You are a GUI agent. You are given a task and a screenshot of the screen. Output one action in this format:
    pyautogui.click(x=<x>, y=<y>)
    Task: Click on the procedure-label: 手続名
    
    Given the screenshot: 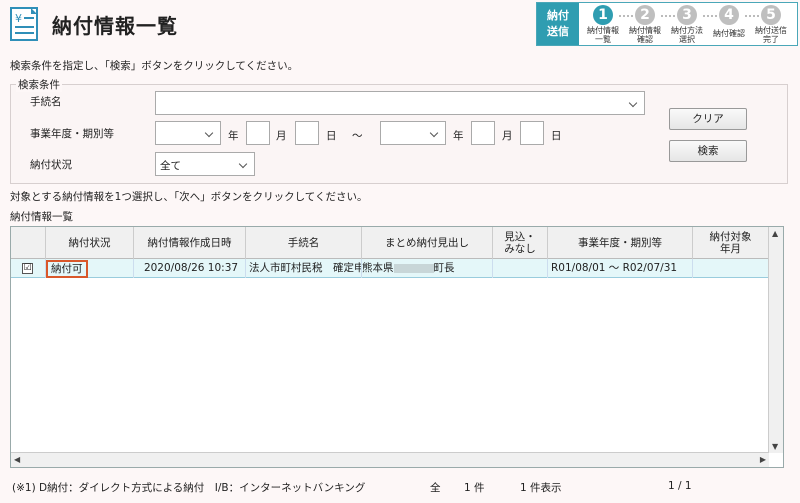 What is the action you would take?
    pyautogui.click(x=46, y=102)
    